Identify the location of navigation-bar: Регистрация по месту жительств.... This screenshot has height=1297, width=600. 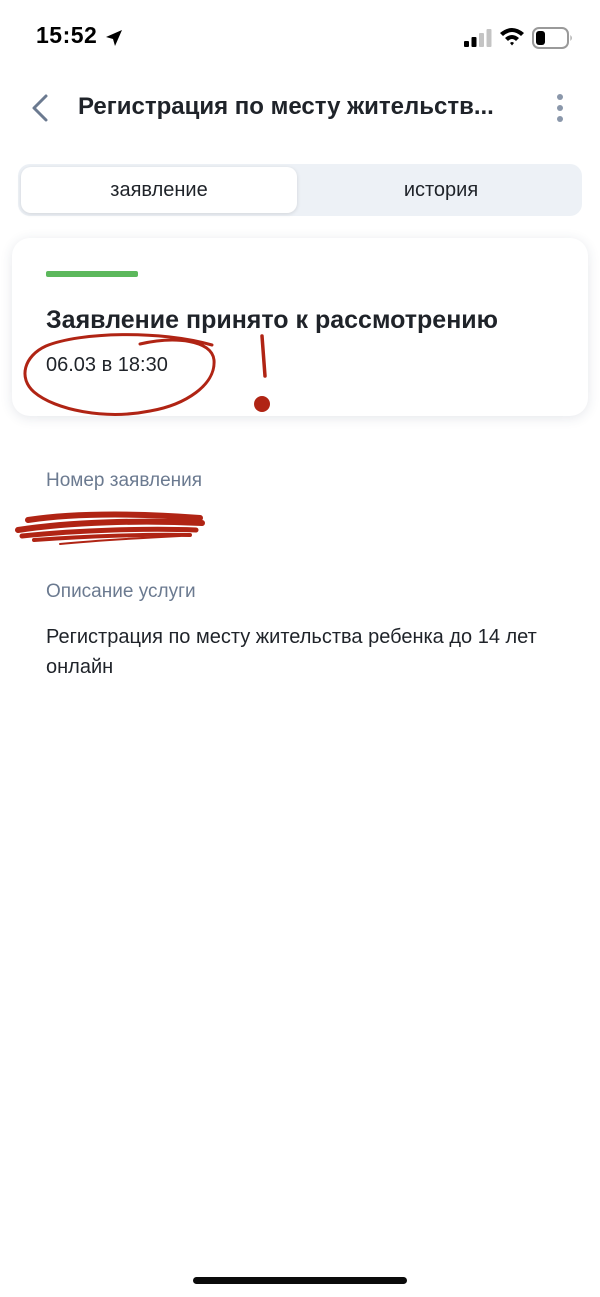
(300, 108).